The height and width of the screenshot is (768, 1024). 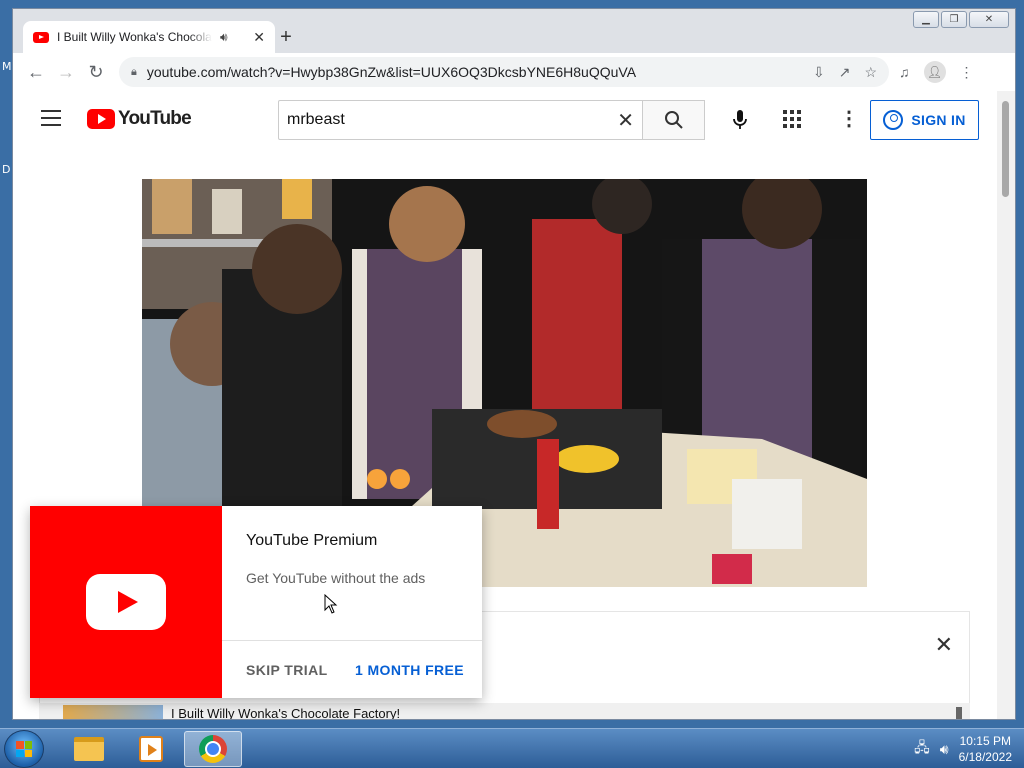 I want to click on page-scrollbar, so click(x=1006, y=405).